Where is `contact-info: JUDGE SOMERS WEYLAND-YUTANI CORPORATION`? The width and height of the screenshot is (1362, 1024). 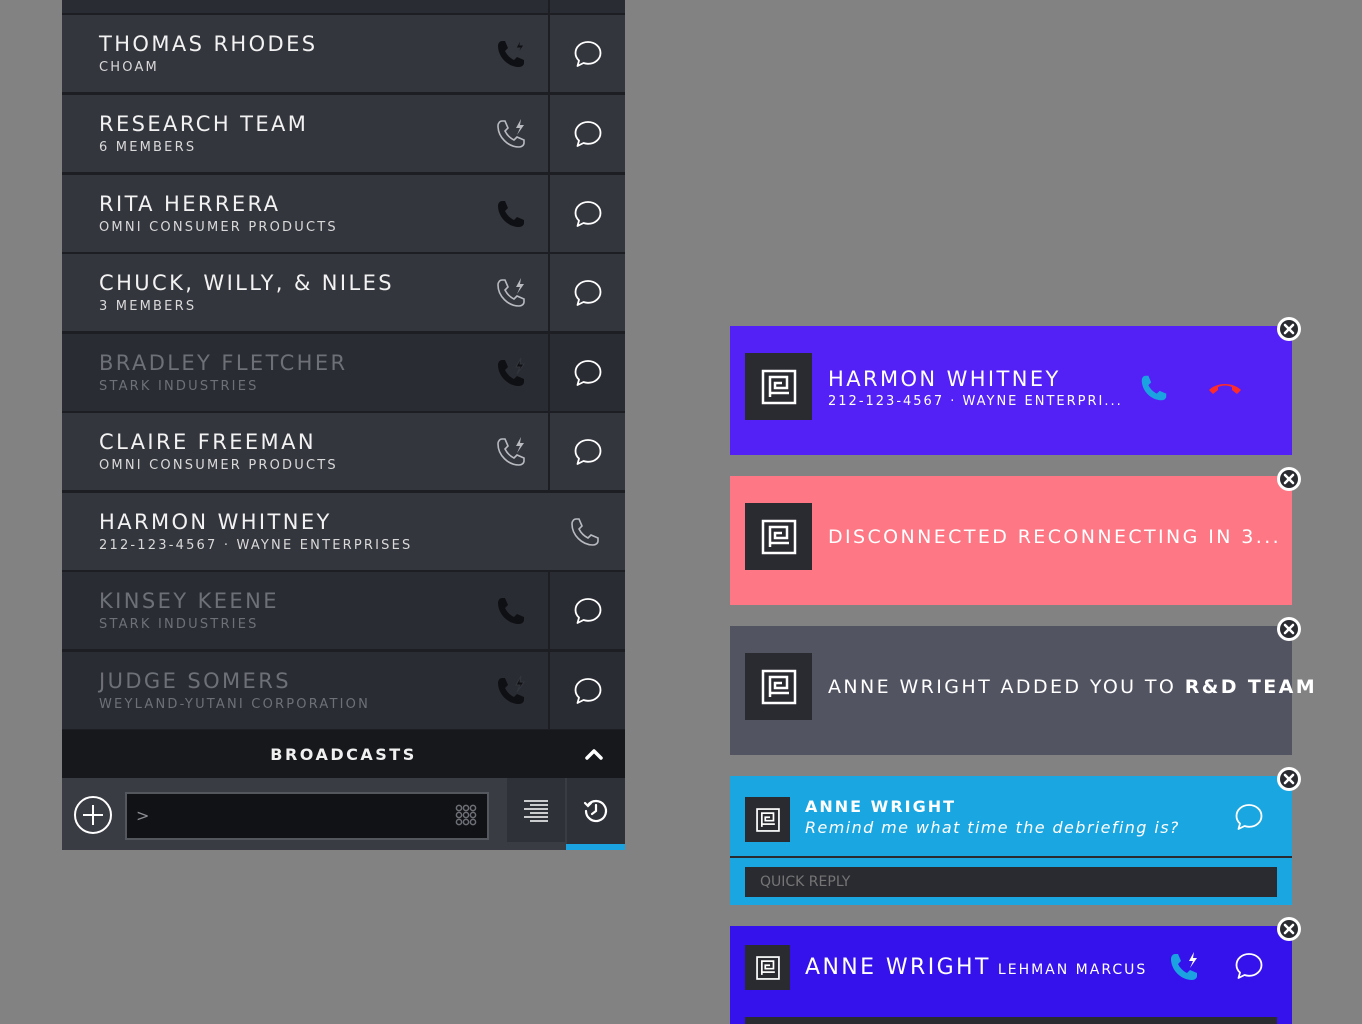
contact-info: JUDGE SOMERS WEYLAND-YUTANI CORPORATION is located at coordinates (305, 690).